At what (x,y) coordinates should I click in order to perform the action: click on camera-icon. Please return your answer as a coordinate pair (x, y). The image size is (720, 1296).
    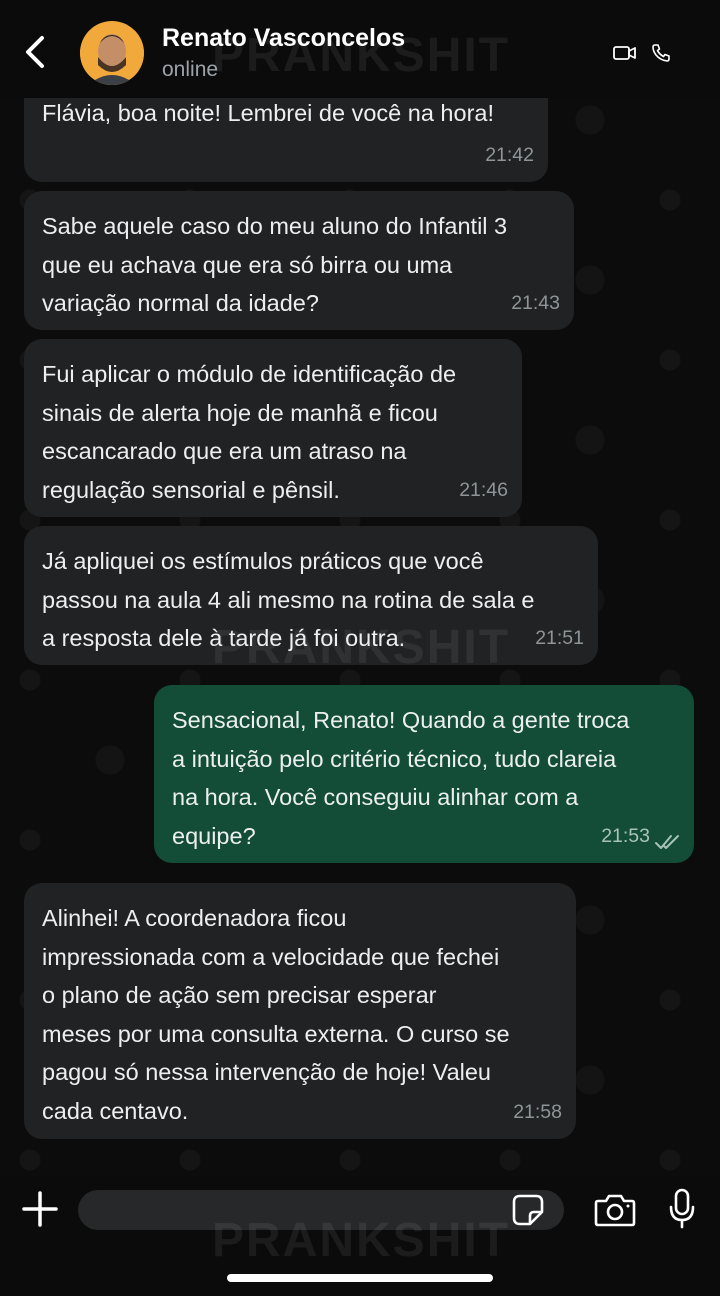
    Looking at the image, I should click on (615, 1210).